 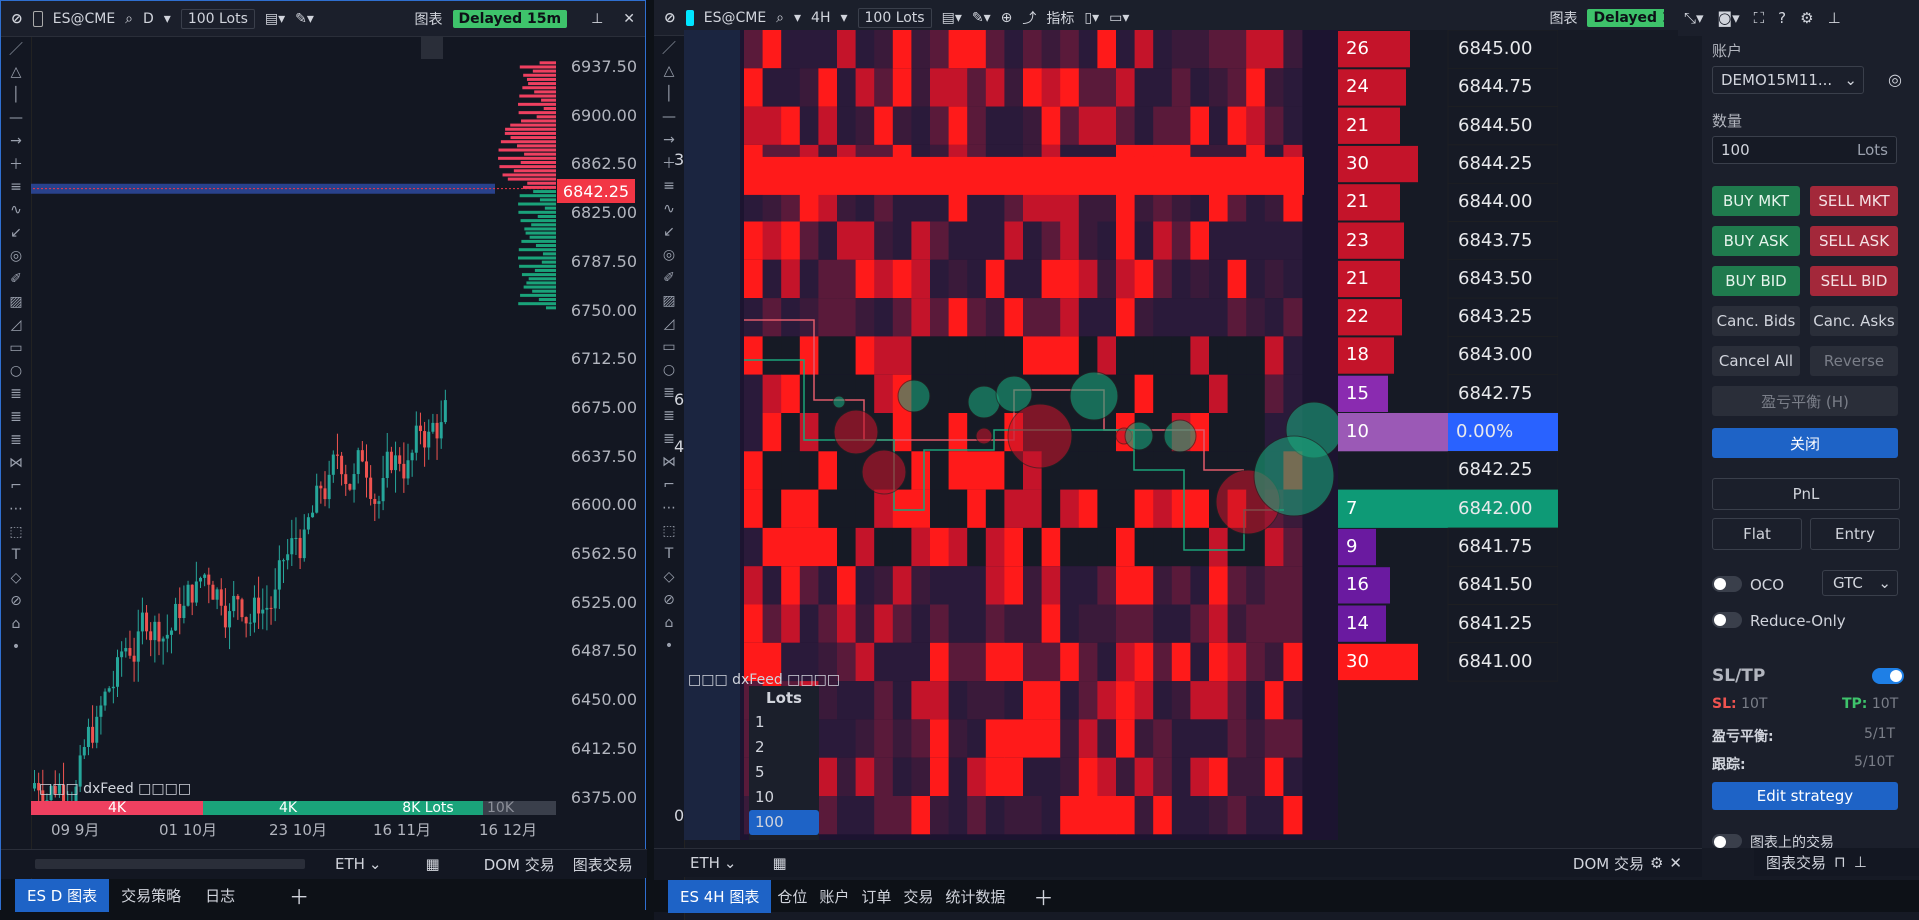 What do you see at coordinates (16, 301) in the screenshot?
I see `drawing-tool-icon: ▨` at bounding box center [16, 301].